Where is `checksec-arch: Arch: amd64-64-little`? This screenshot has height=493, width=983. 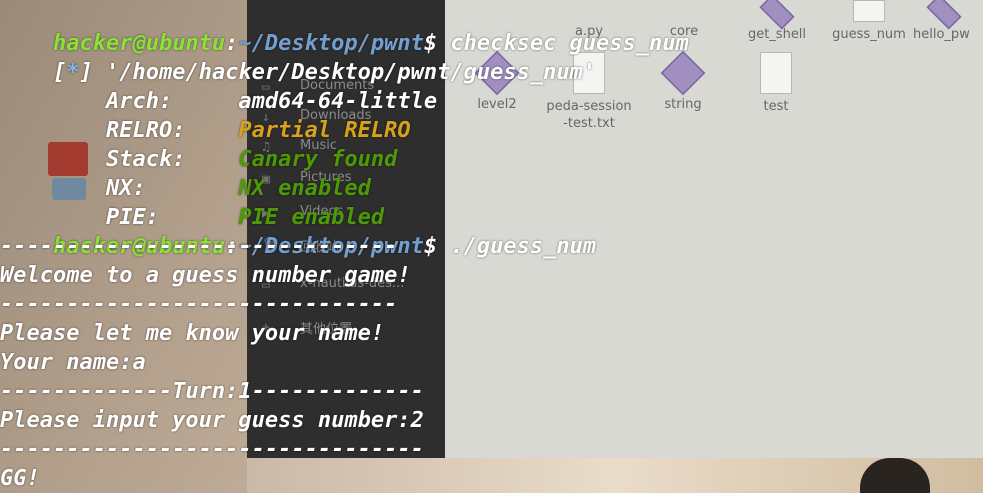
checksec-arch: Arch: amd64-64-little is located at coordinates (218, 86).